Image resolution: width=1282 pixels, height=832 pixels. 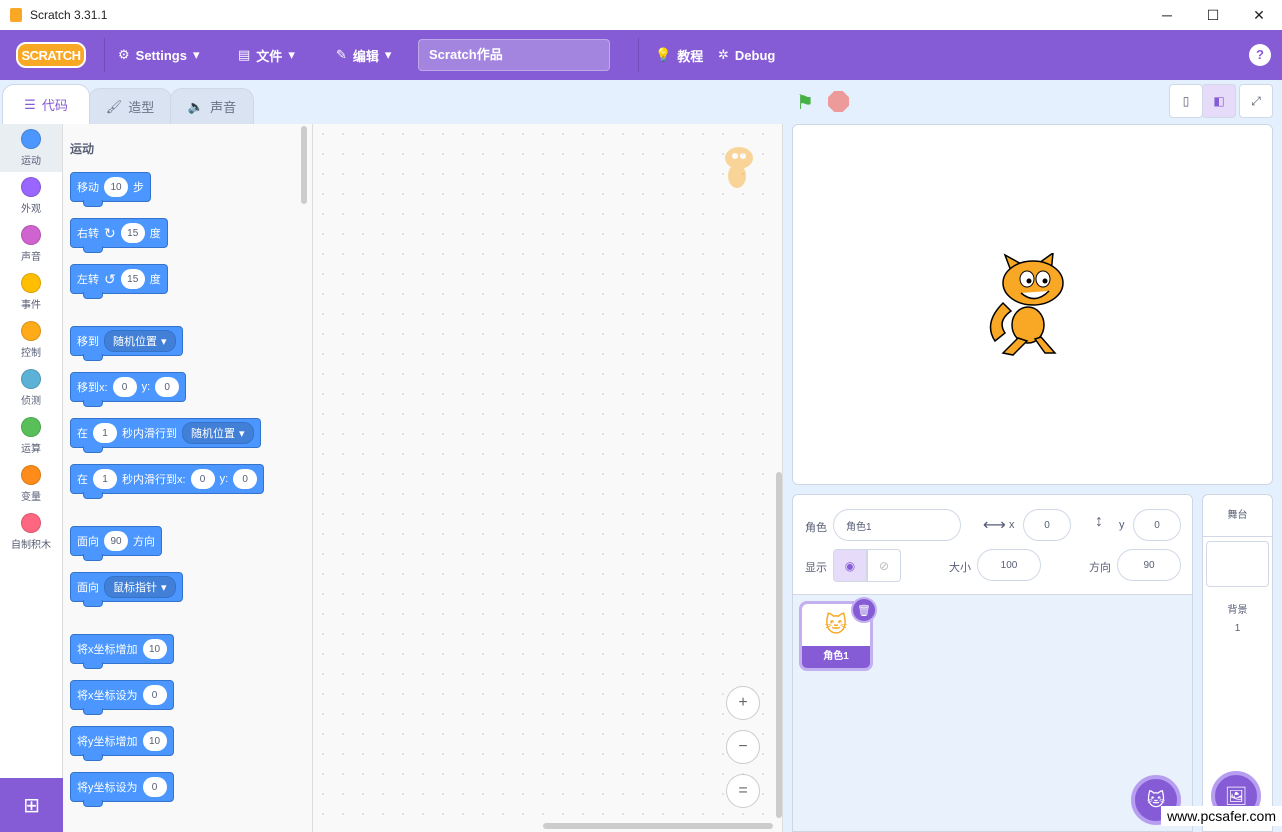 I want to click on motion-block: 移到 随机位置 ▾, so click(x=126, y=343).